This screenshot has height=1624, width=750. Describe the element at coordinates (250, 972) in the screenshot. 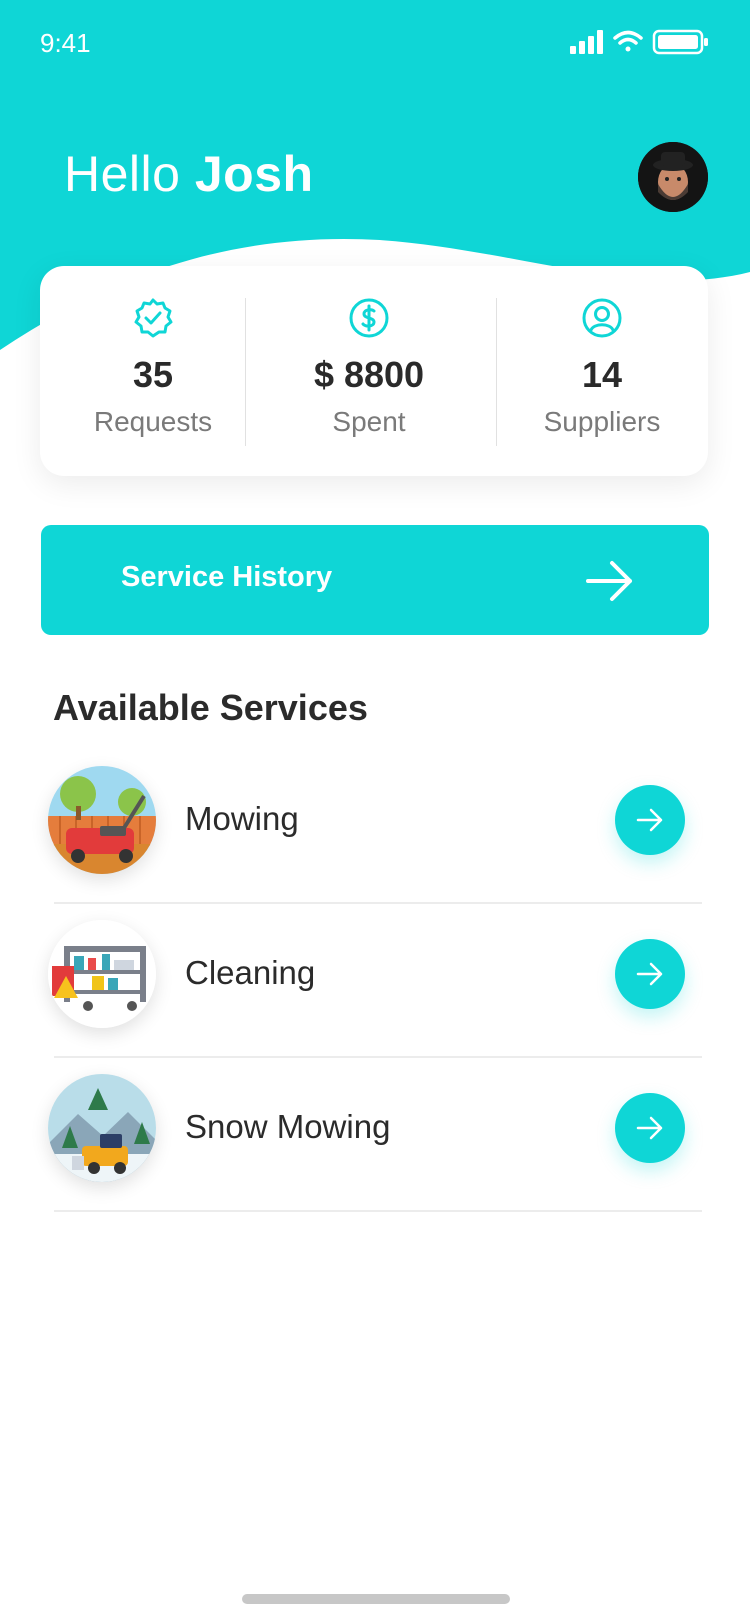

I see `service-name: Cleaning` at that location.